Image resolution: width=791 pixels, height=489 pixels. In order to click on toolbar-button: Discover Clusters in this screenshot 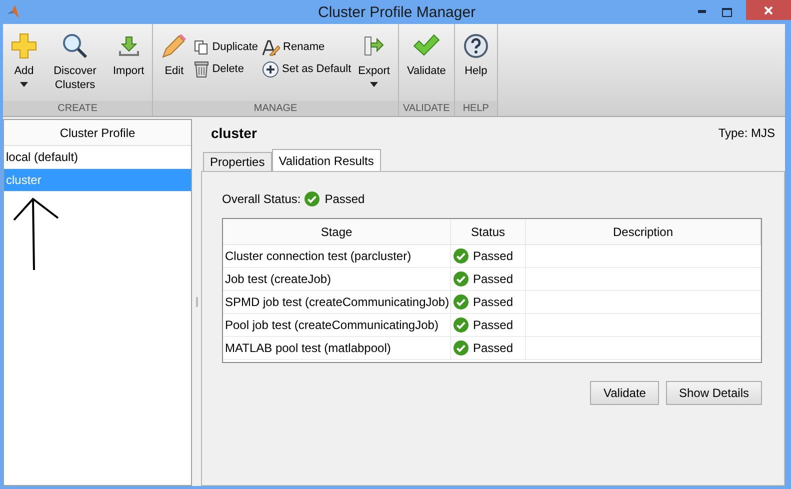, I will do `click(75, 62)`.